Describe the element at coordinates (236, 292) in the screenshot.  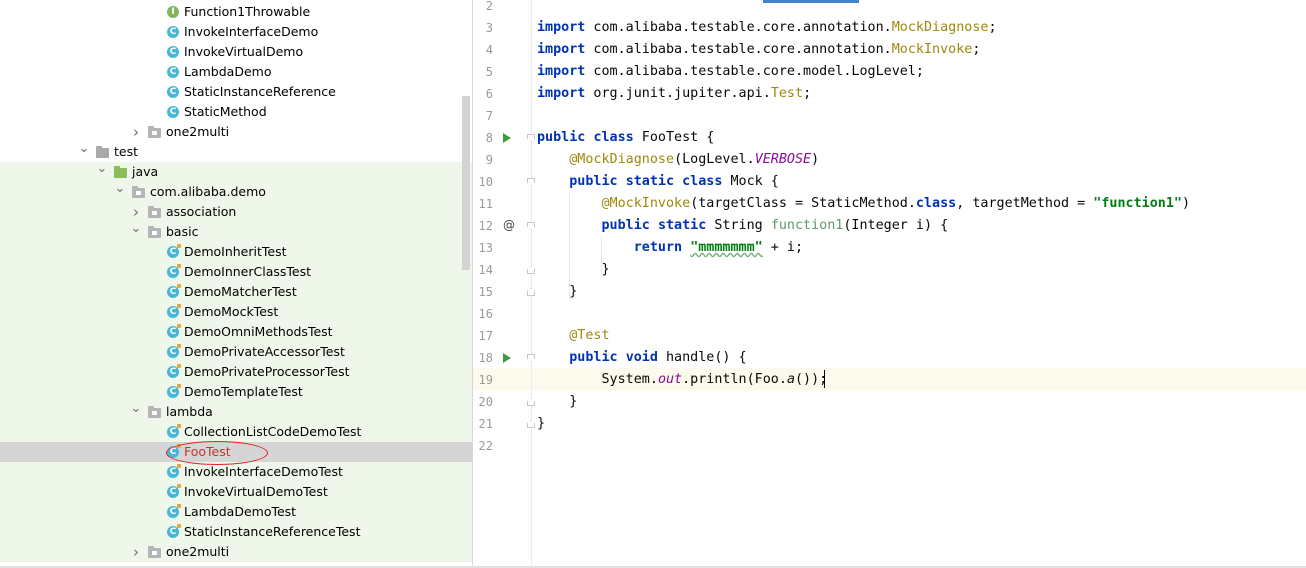
I see `tree-item-demomatchertest: C DemoMatcherTest` at that location.